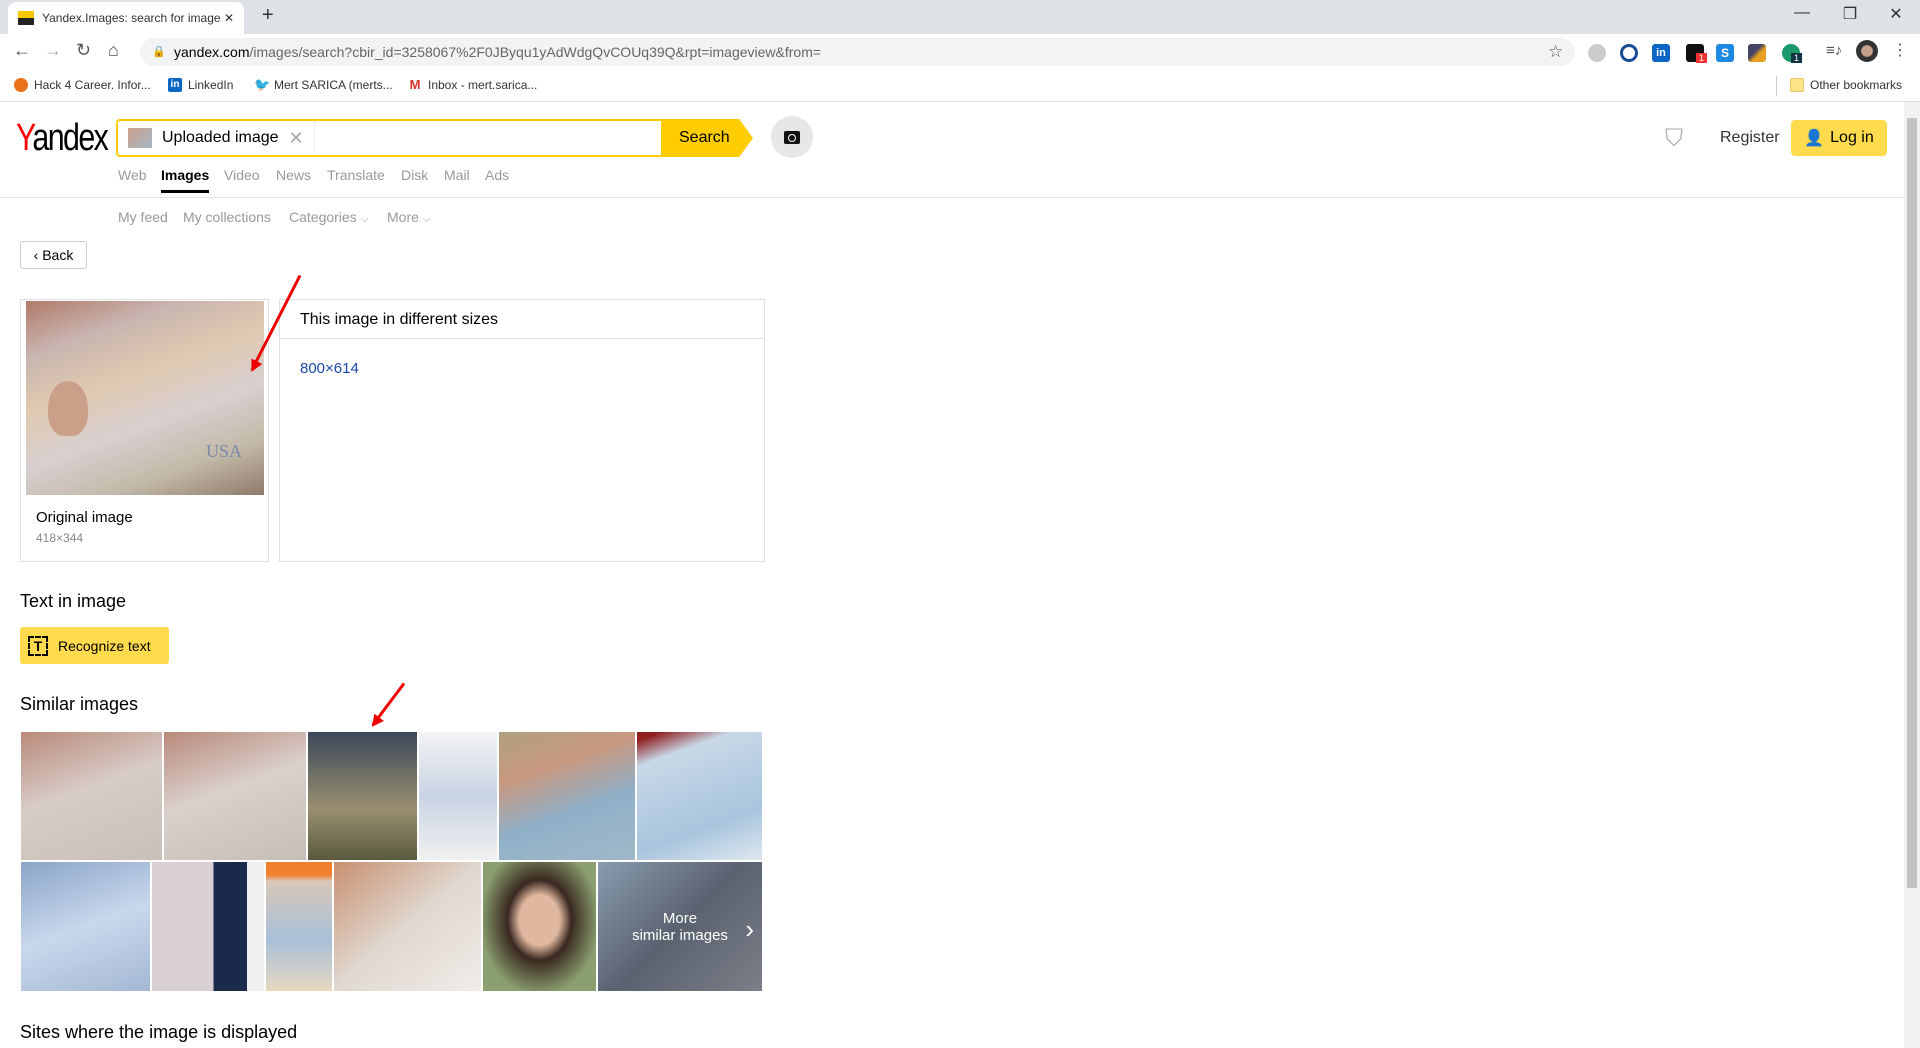 The height and width of the screenshot is (1048, 1920). What do you see at coordinates (38, 645) in the screenshot?
I see `text-recognition-icon: T` at bounding box center [38, 645].